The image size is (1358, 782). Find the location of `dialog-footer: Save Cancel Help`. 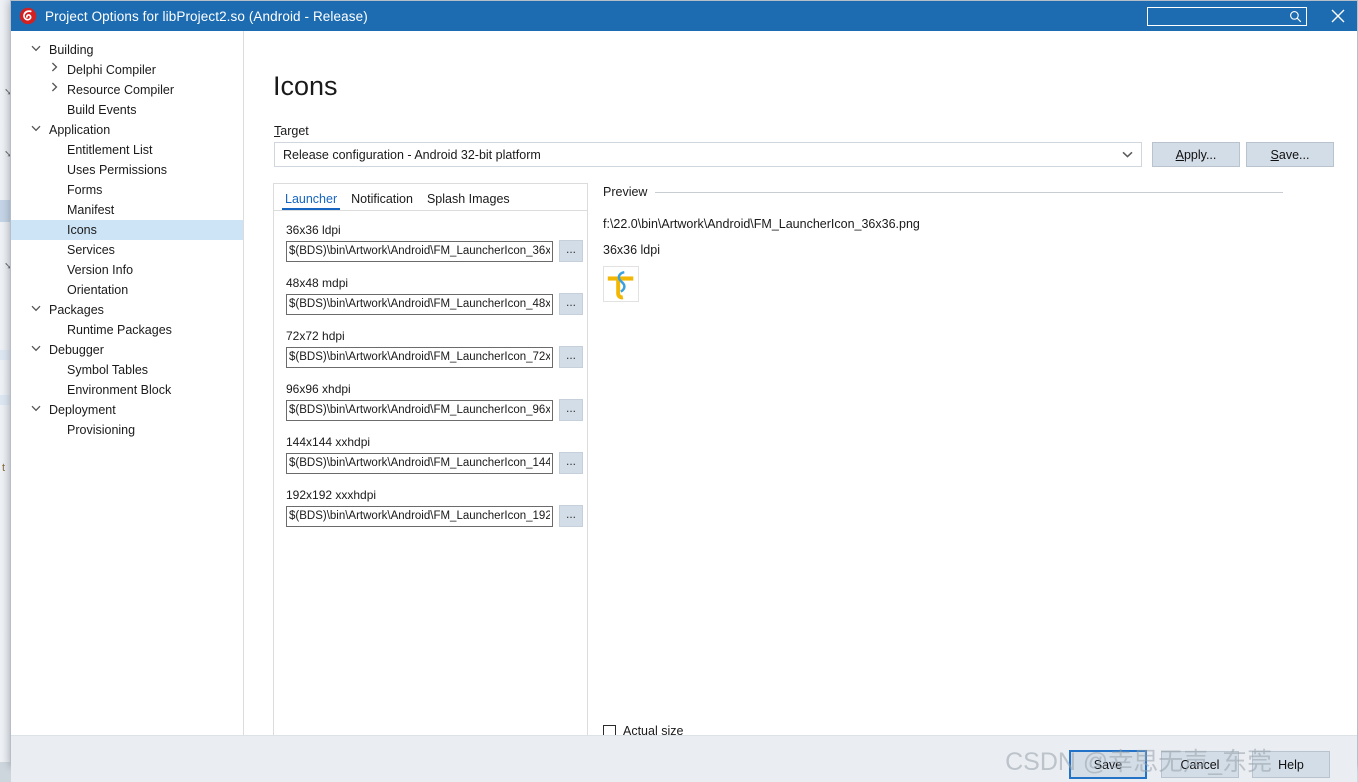

dialog-footer: Save Cancel Help is located at coordinates (684, 758).